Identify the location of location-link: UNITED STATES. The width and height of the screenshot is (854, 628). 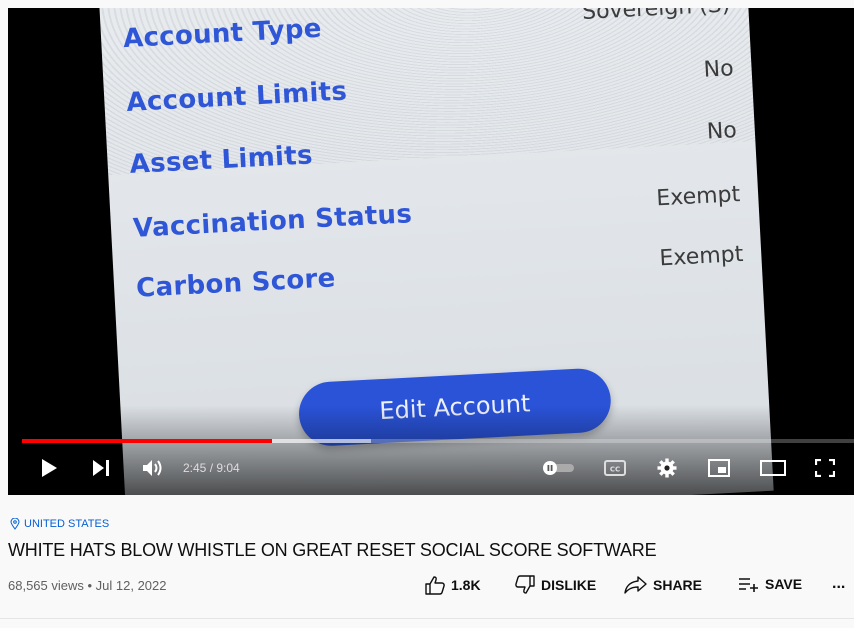
(59, 524).